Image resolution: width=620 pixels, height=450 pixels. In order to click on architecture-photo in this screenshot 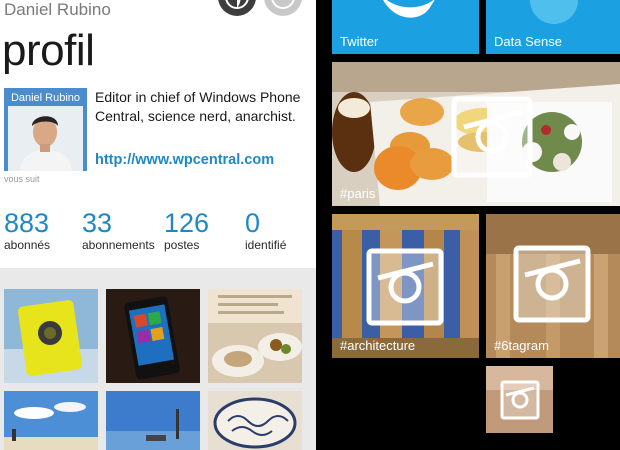, I will do `click(405, 286)`.